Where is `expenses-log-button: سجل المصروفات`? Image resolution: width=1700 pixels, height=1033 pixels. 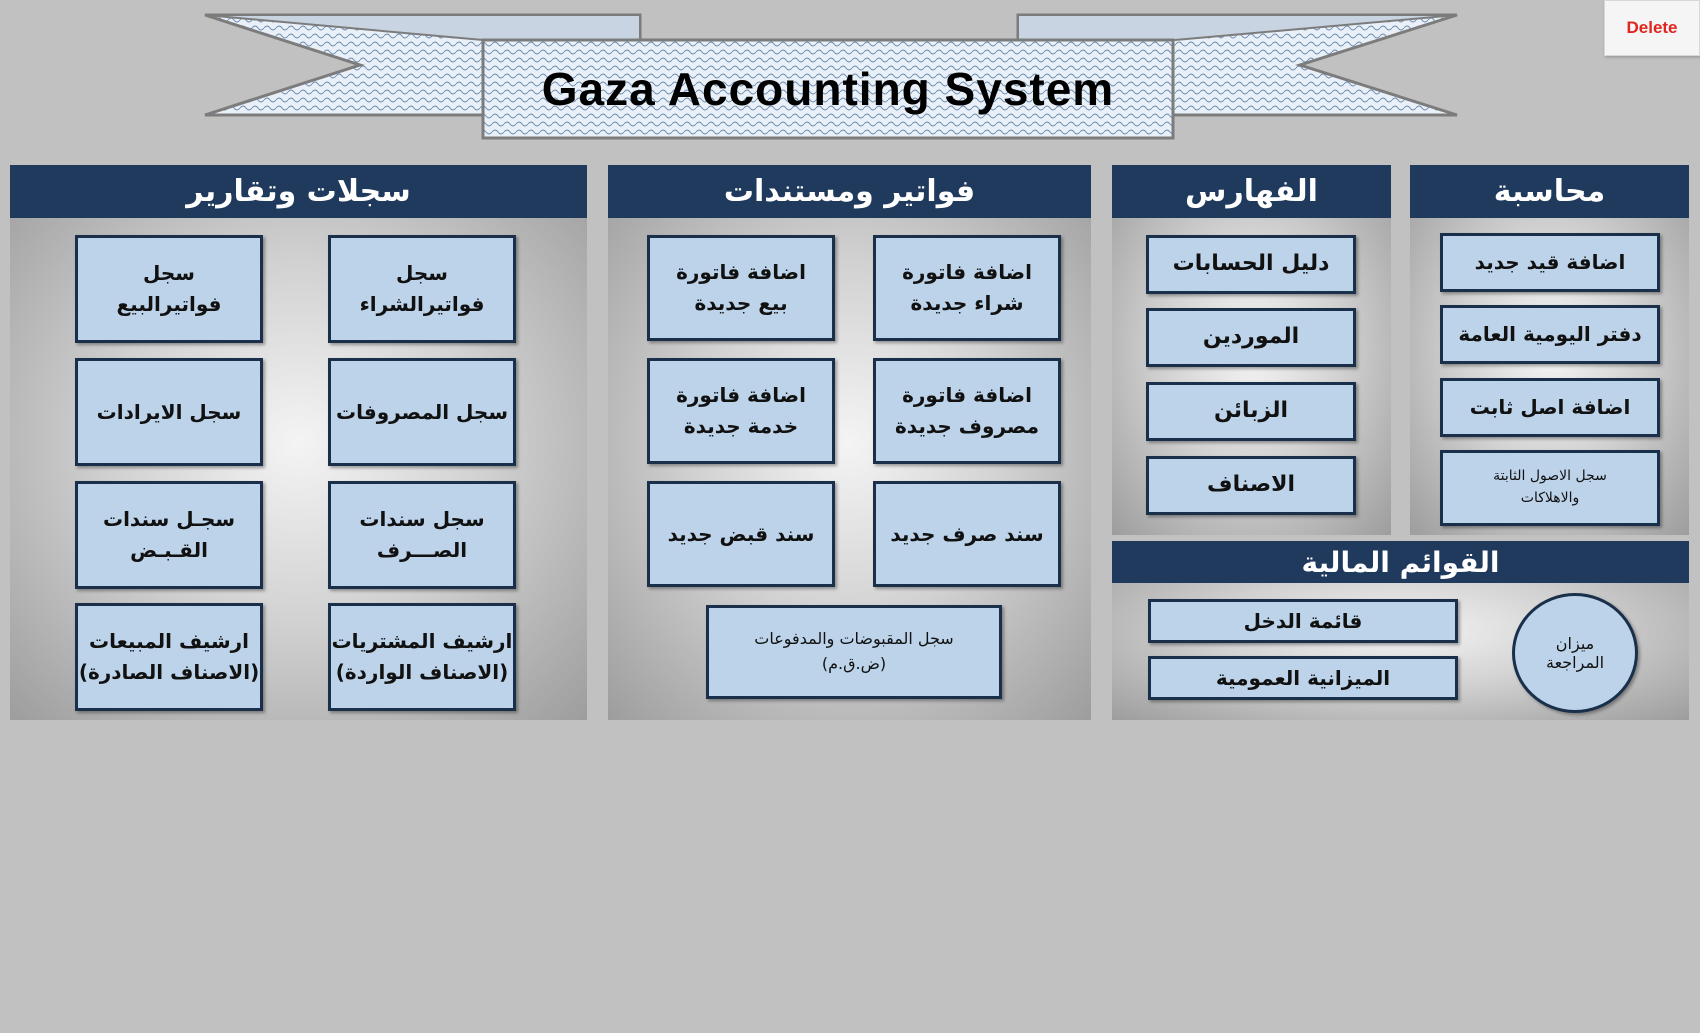
expenses-log-button: سجل المصروفات is located at coordinates (422, 412).